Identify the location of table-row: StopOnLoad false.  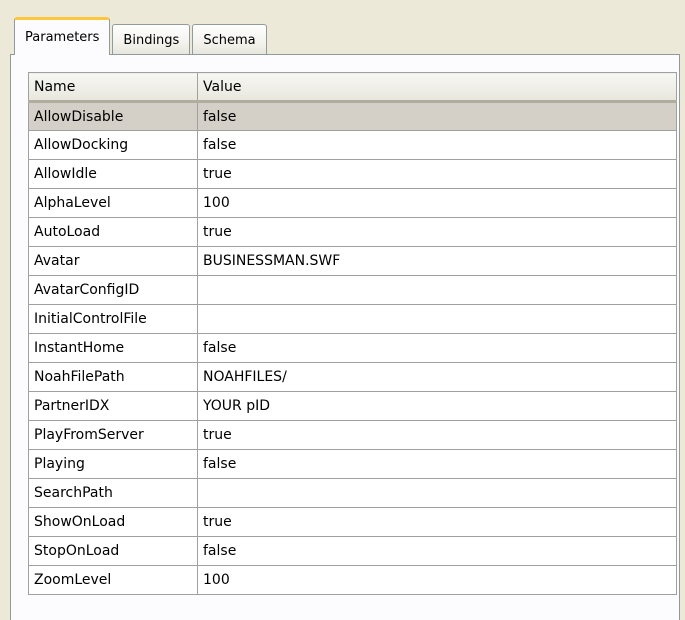
(352, 551).